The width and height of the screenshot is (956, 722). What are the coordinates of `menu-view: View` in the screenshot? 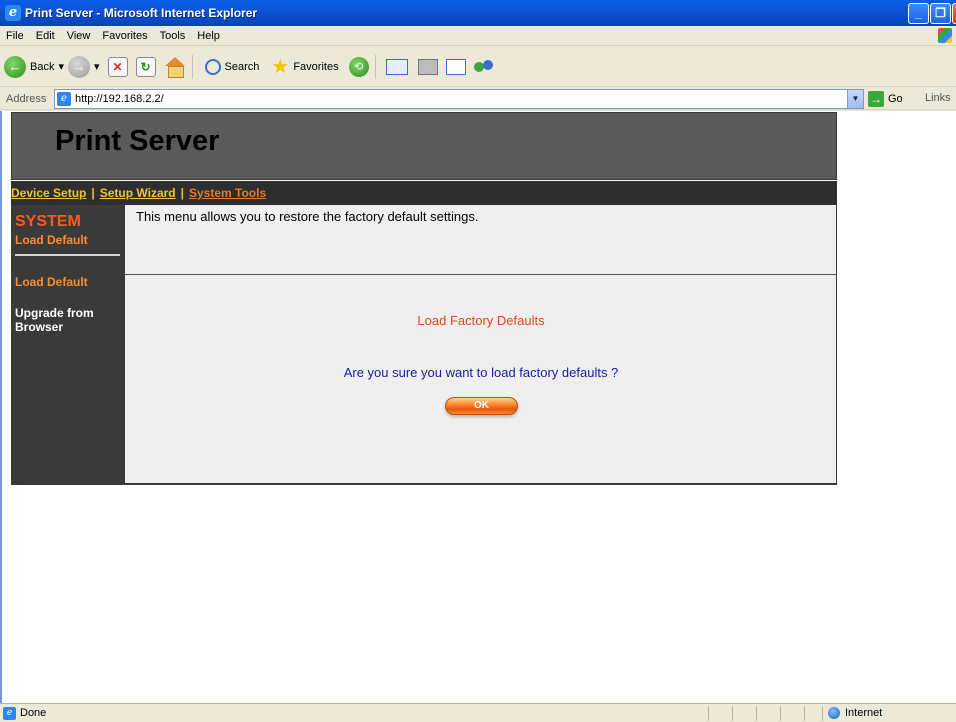 It's located at (79, 36).